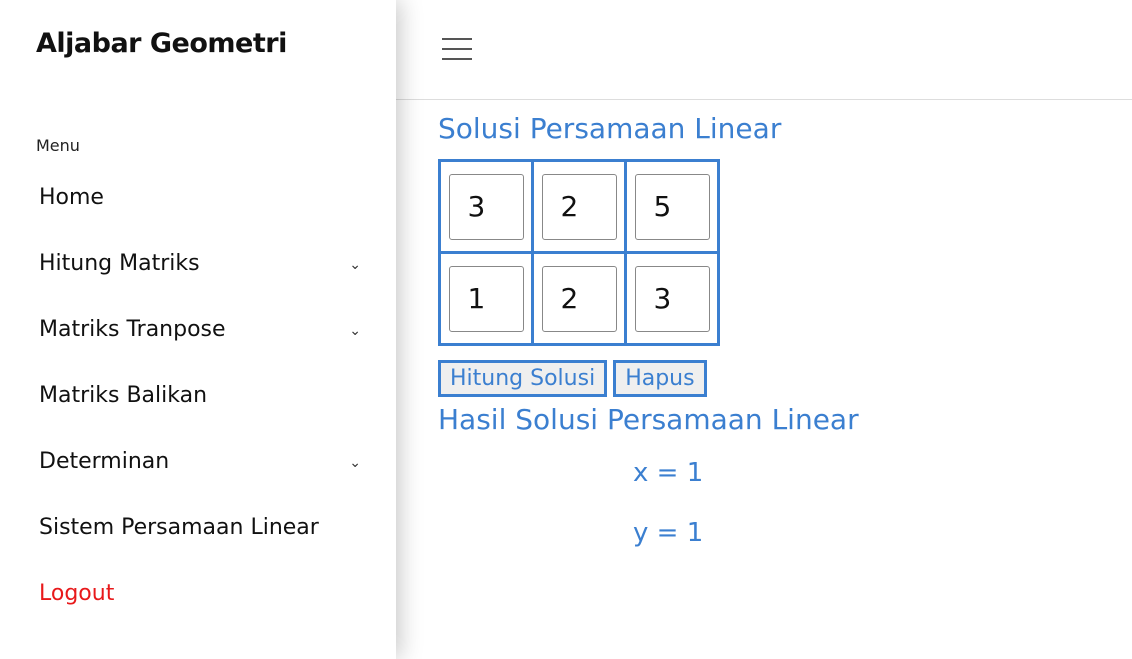  Describe the element at coordinates (204, 461) in the screenshot. I see `sidebar-item-determinan: Determinan ⌄` at that location.